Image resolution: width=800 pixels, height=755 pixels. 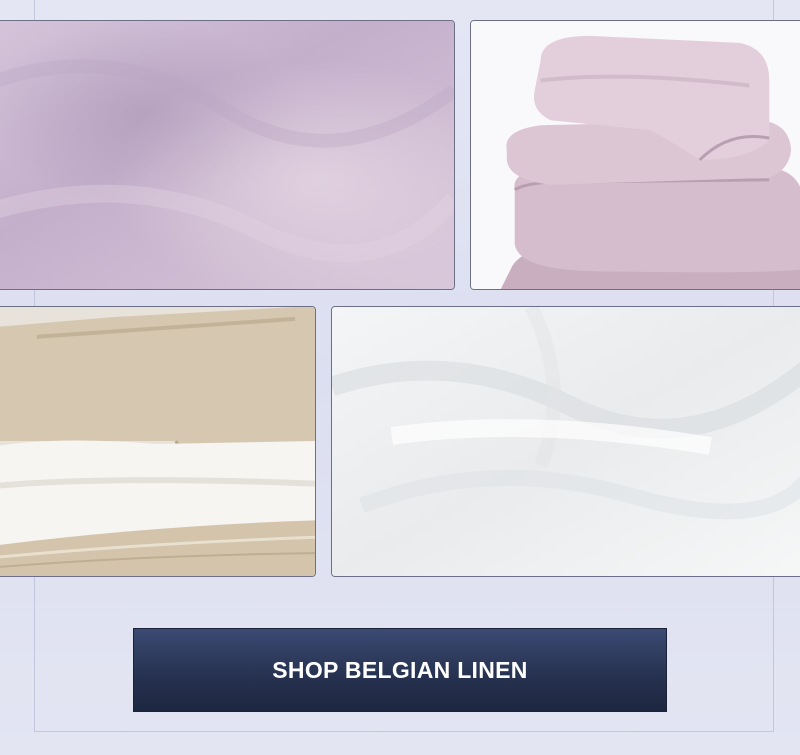 I want to click on lilac-folded-duvet-image, so click(x=635, y=155).